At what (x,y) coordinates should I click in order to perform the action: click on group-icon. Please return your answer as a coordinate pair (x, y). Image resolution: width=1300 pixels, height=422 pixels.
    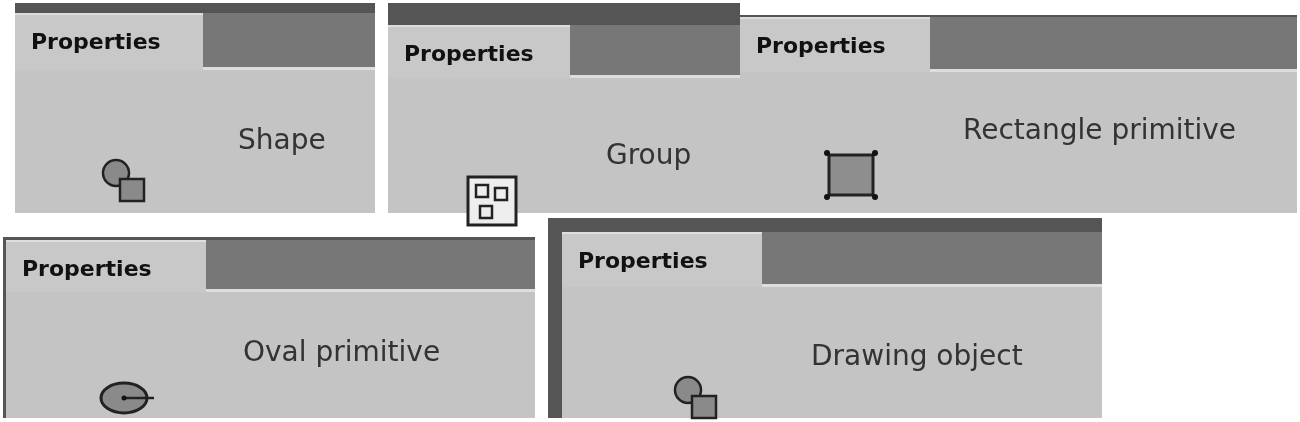
    Looking at the image, I should click on (492, 201).